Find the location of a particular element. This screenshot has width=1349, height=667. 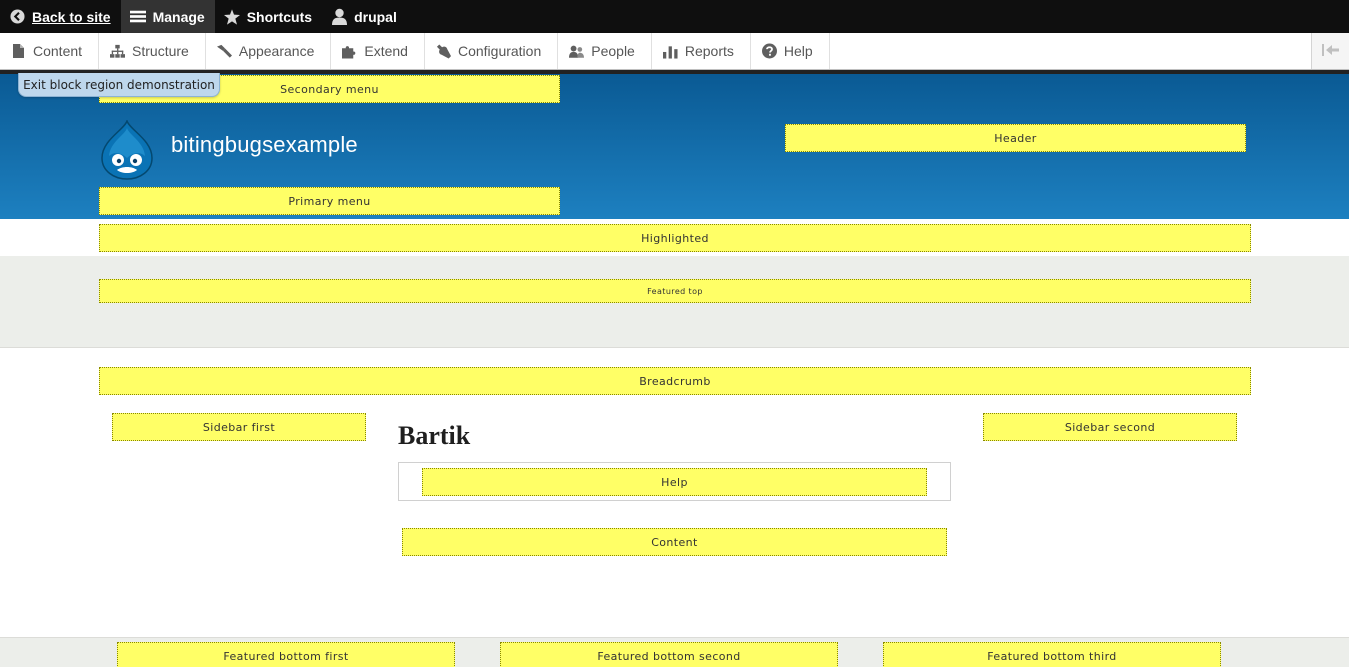

file-icon is located at coordinates (18, 51).